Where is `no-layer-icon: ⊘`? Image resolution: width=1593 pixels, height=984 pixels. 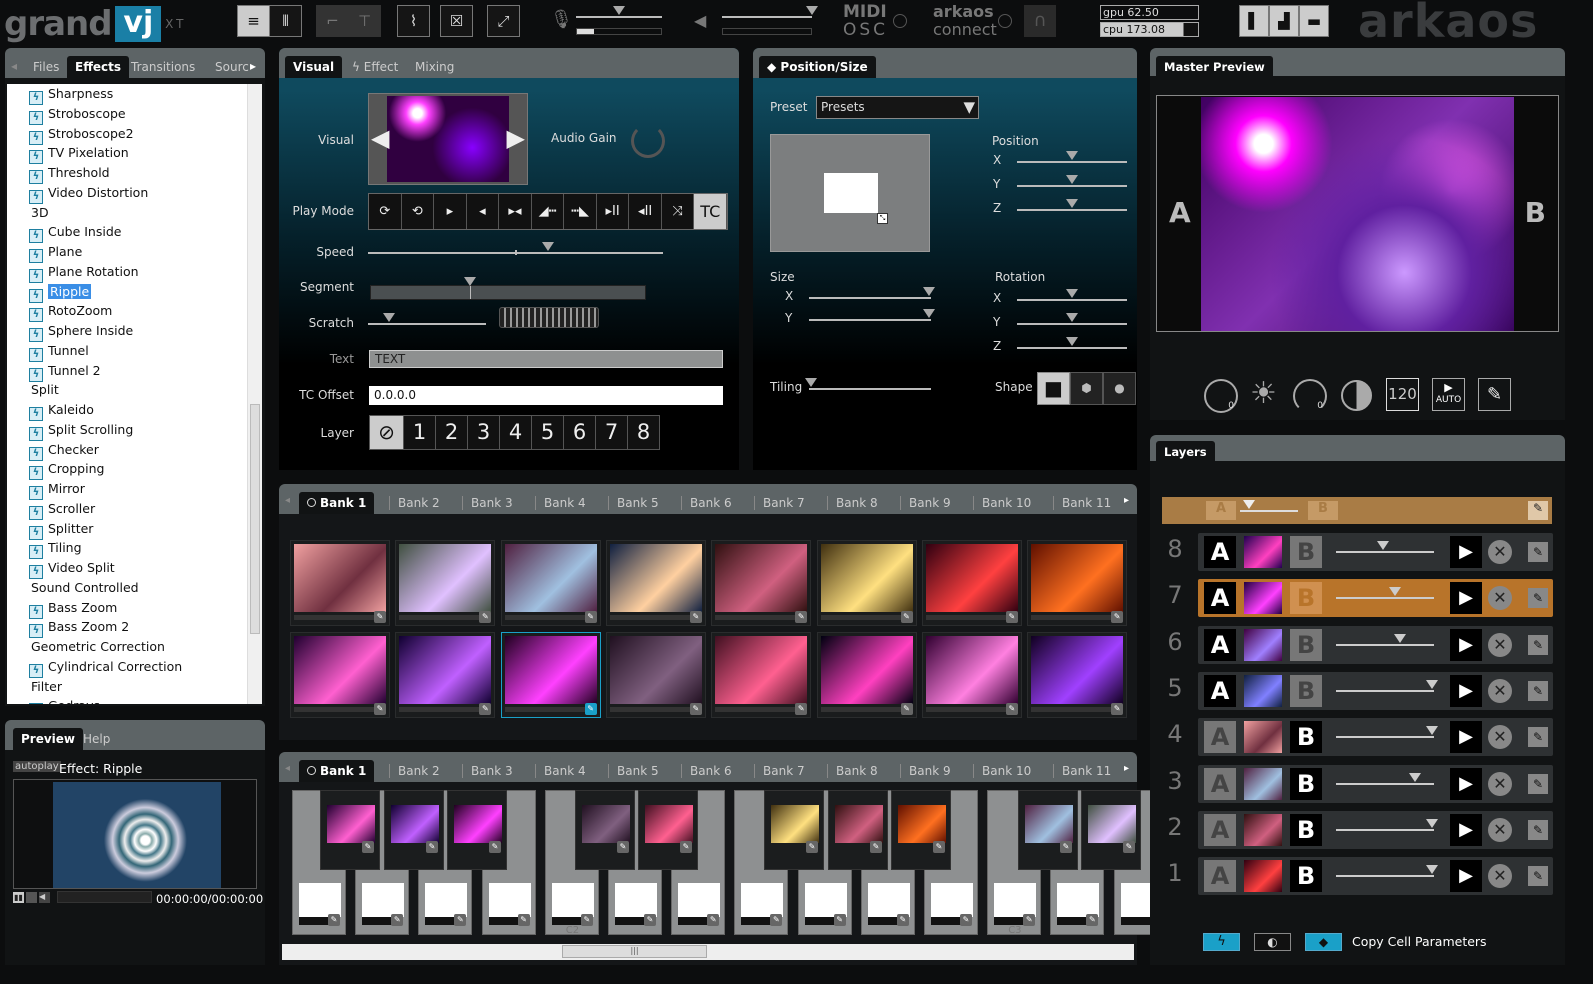 no-layer-icon: ⊘ is located at coordinates (386, 432).